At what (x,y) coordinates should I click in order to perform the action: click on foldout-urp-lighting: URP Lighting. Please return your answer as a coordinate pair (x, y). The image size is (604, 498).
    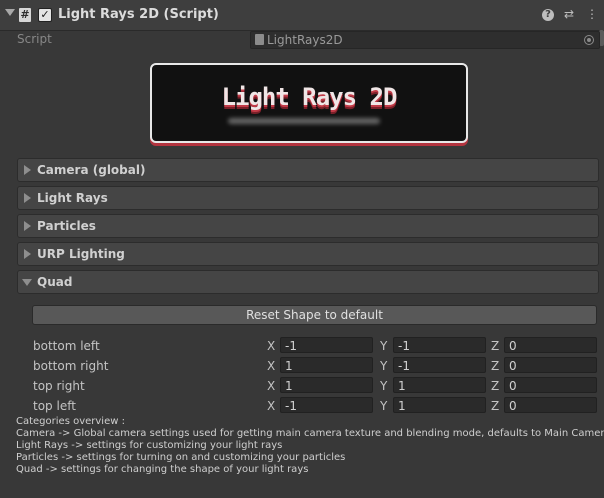
    Looking at the image, I should click on (308, 254).